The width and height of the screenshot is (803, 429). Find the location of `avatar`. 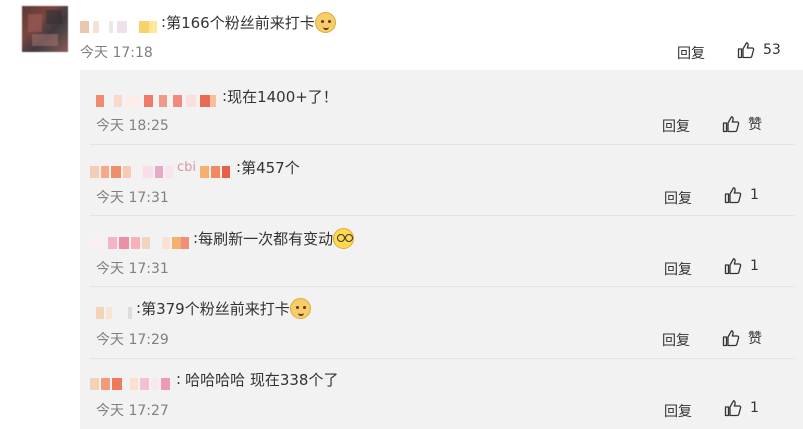

avatar is located at coordinates (45, 29).